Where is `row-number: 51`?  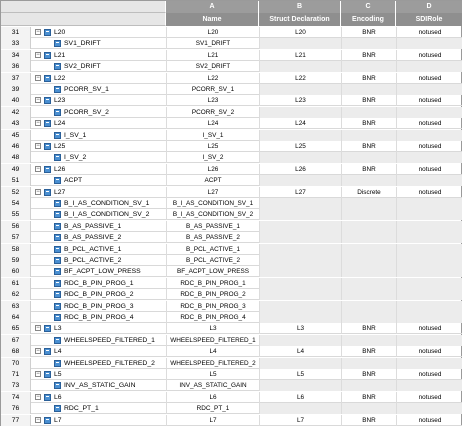
row-number: 51 is located at coordinates (16, 181).